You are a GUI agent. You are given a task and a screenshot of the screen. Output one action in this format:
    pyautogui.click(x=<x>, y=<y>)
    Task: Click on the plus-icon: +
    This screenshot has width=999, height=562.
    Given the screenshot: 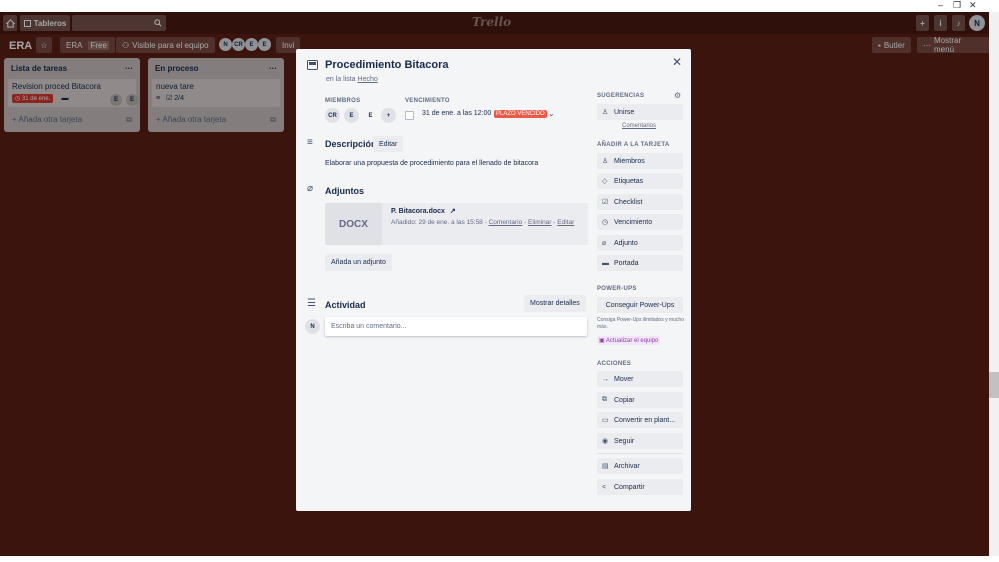 What is the action you would take?
    pyautogui.click(x=388, y=115)
    